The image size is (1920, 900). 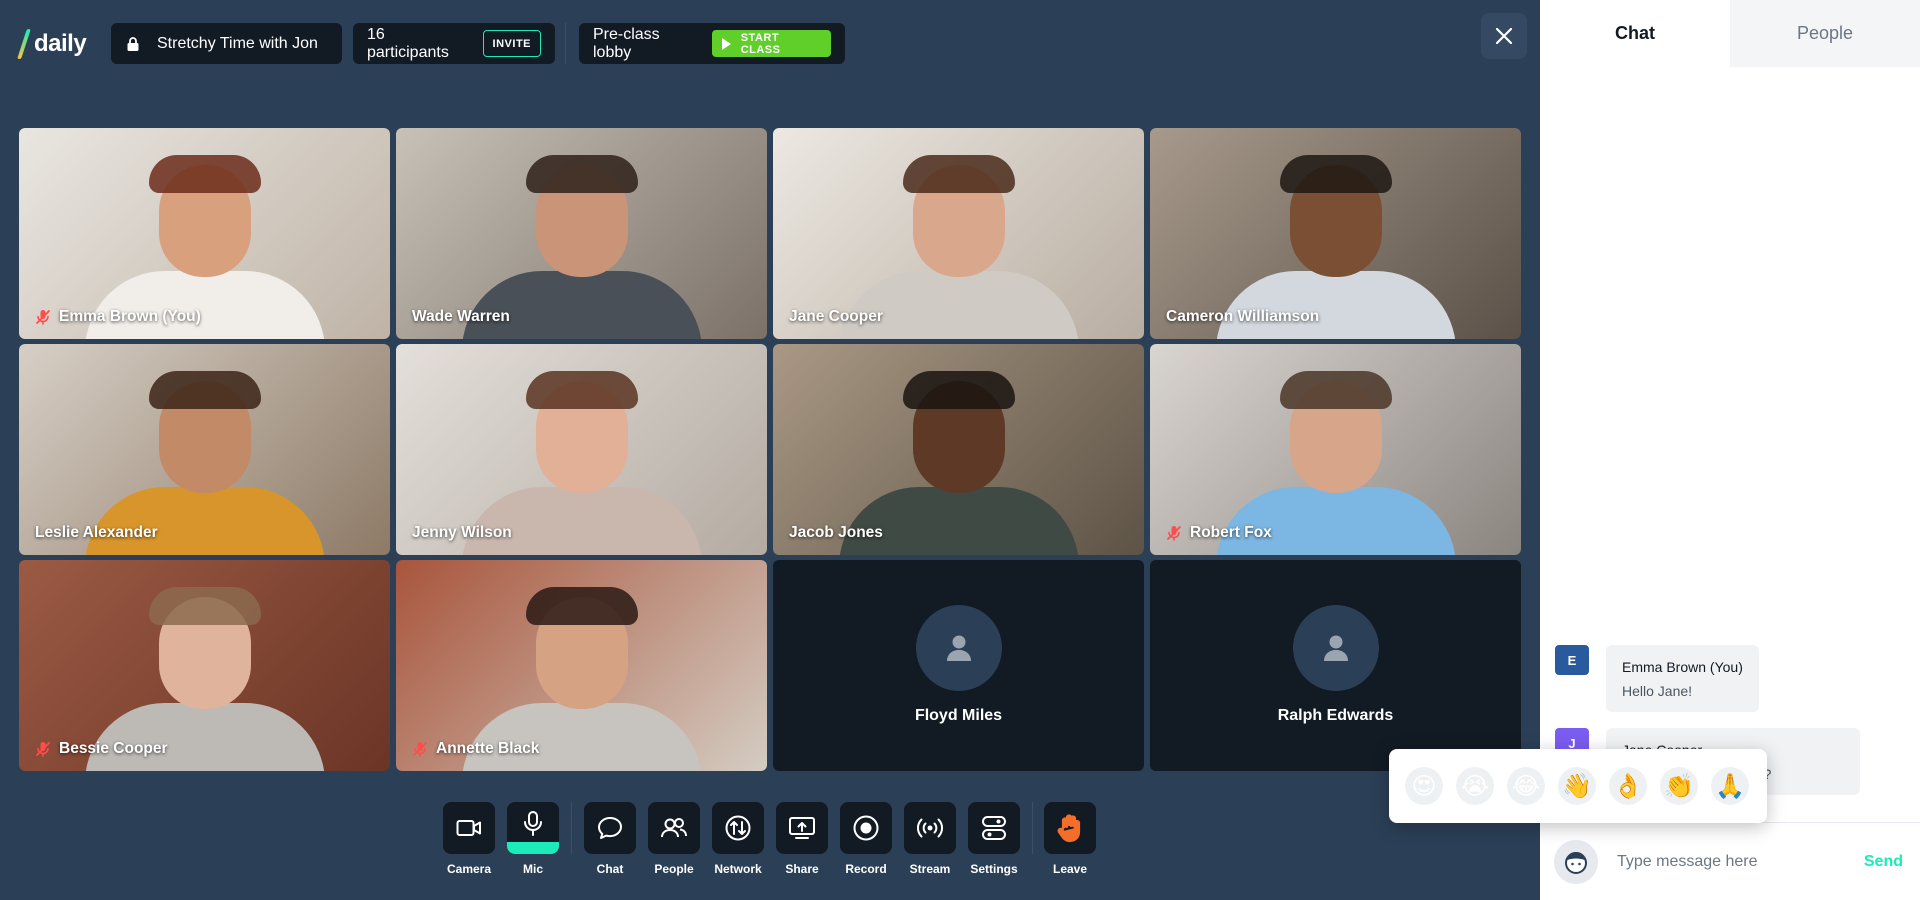 I want to click on participant-video-tile: Ralph Edwards, so click(x=1335, y=665).